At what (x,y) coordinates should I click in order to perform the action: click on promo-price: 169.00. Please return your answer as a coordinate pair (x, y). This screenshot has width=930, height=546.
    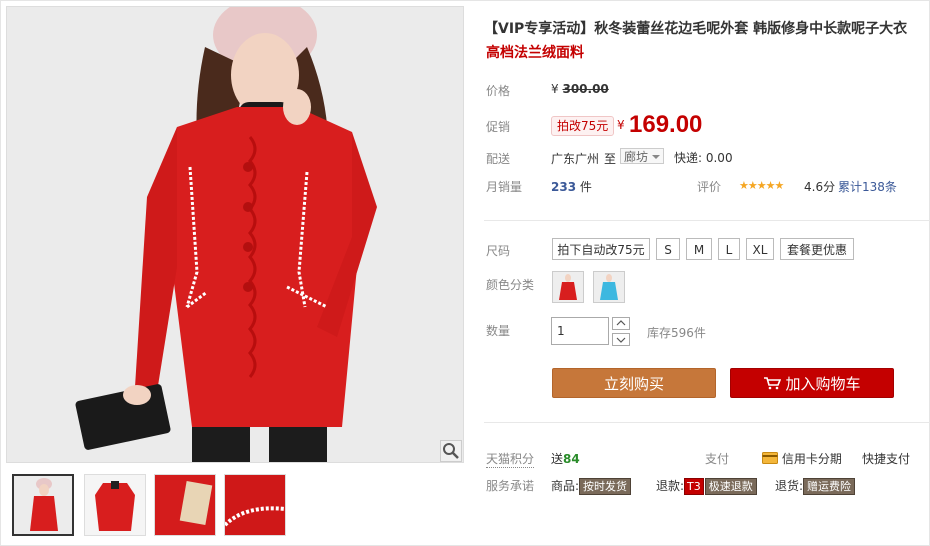
    Looking at the image, I should click on (666, 124).